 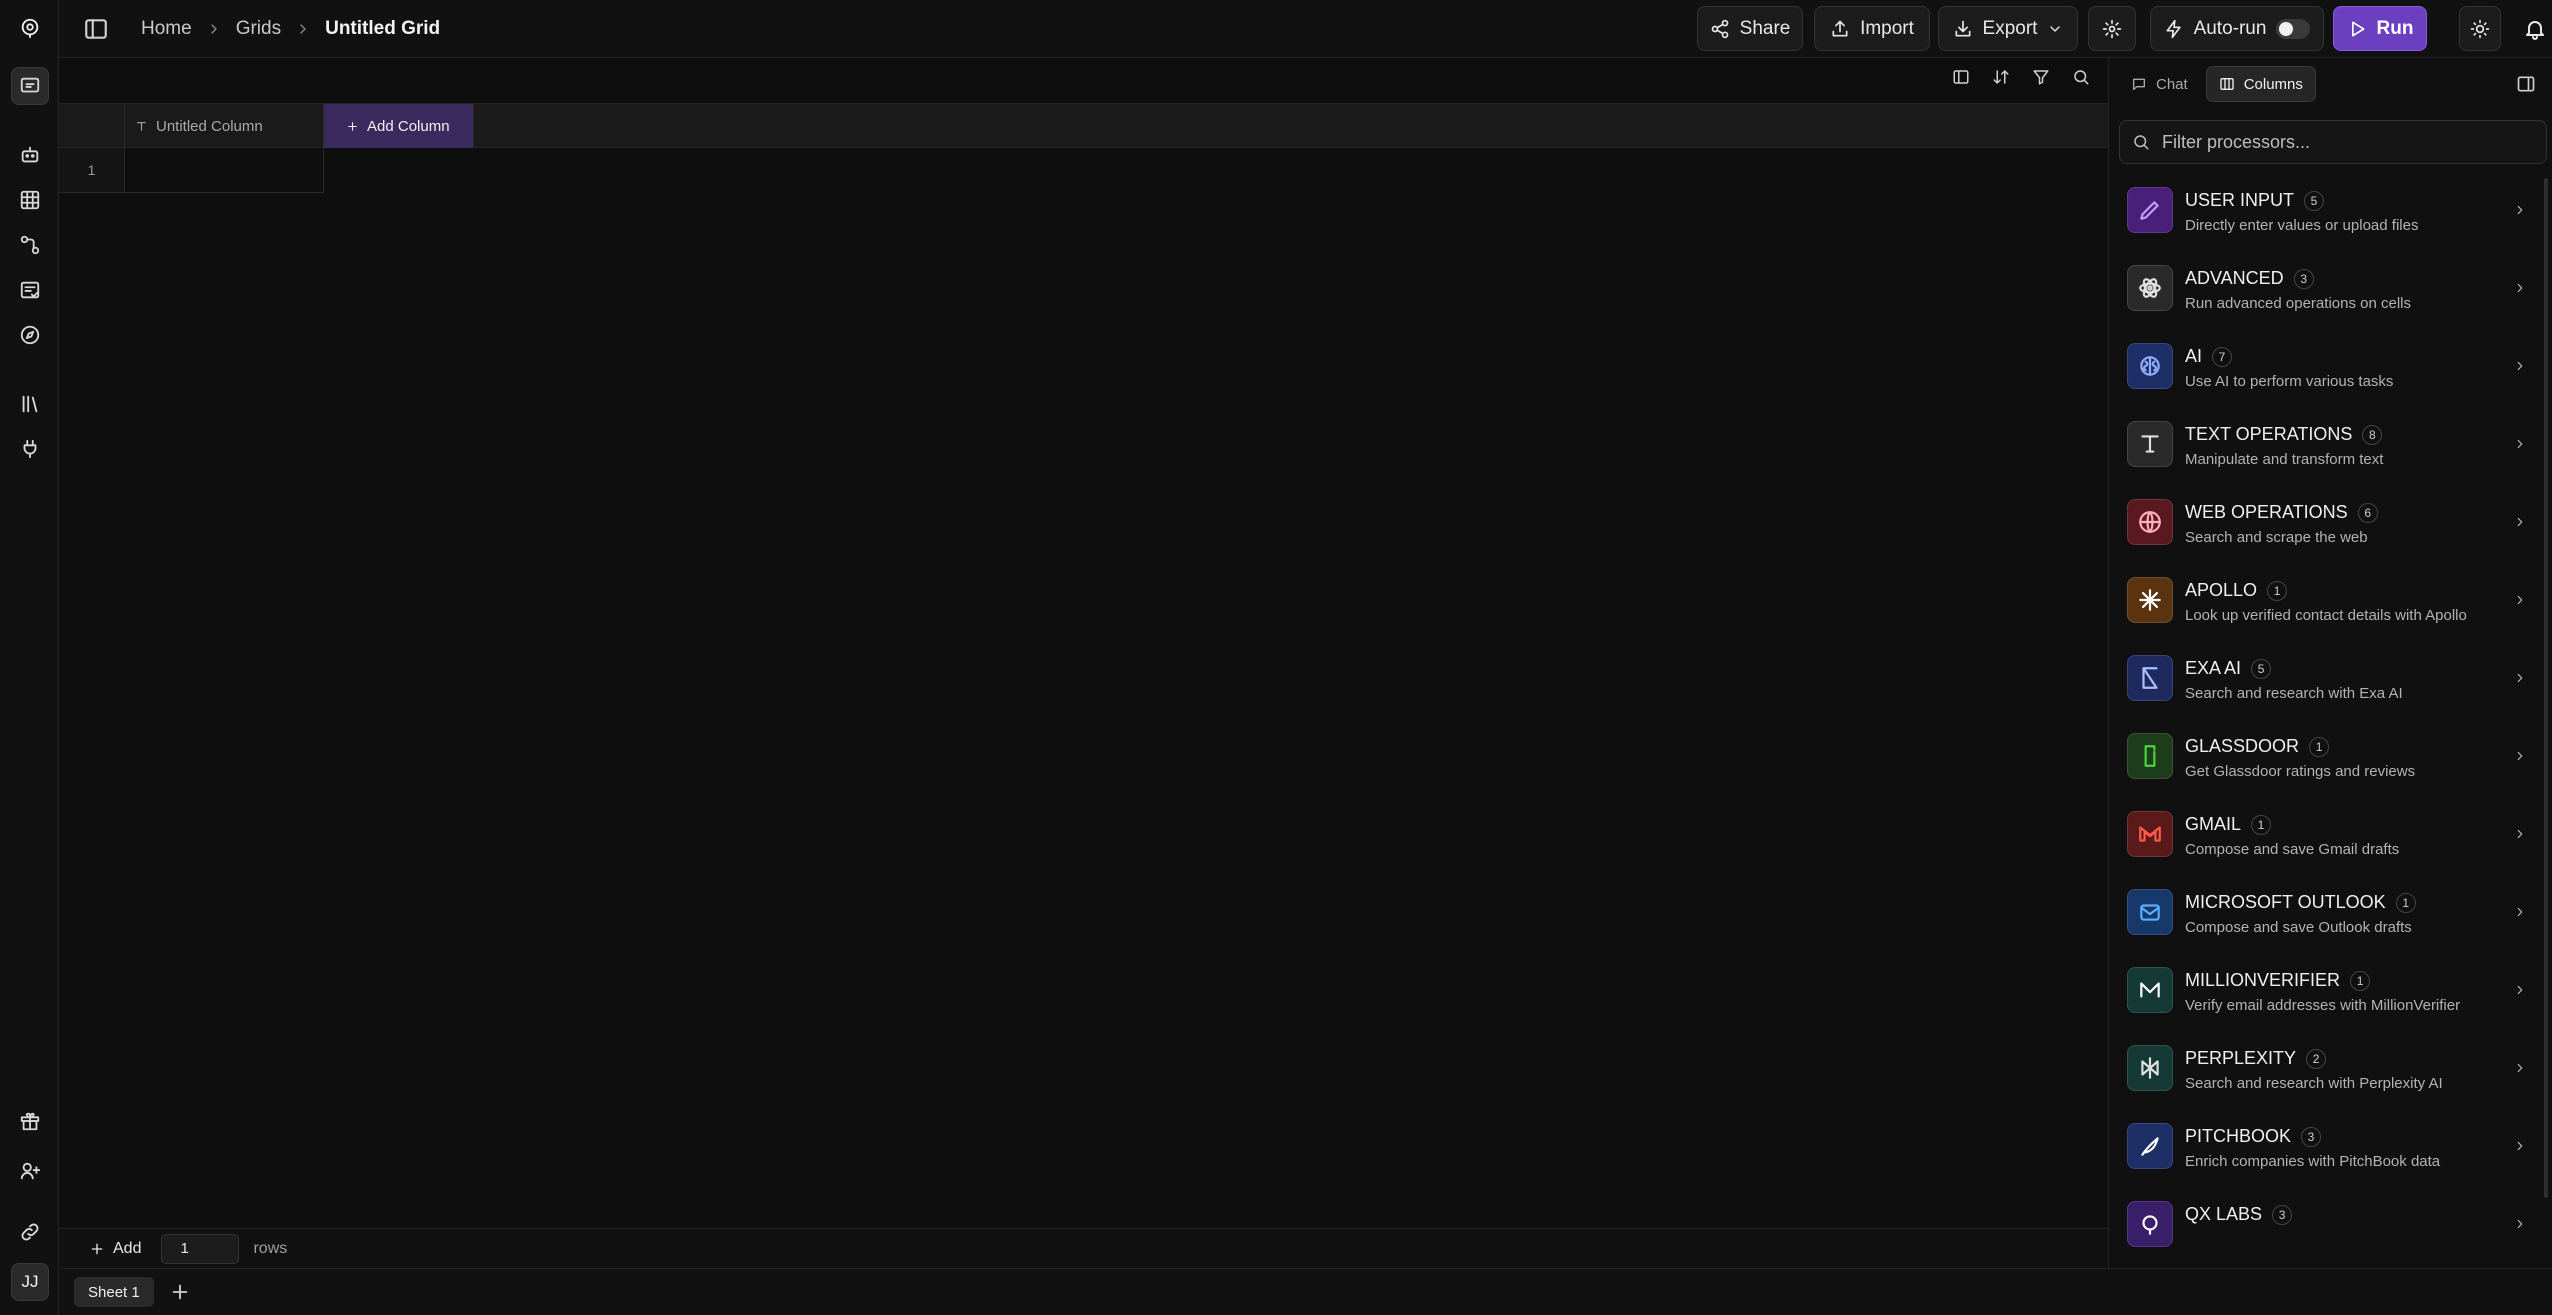 What do you see at coordinates (2172, 84) in the screenshot?
I see `tab-chat-label: Chat` at bounding box center [2172, 84].